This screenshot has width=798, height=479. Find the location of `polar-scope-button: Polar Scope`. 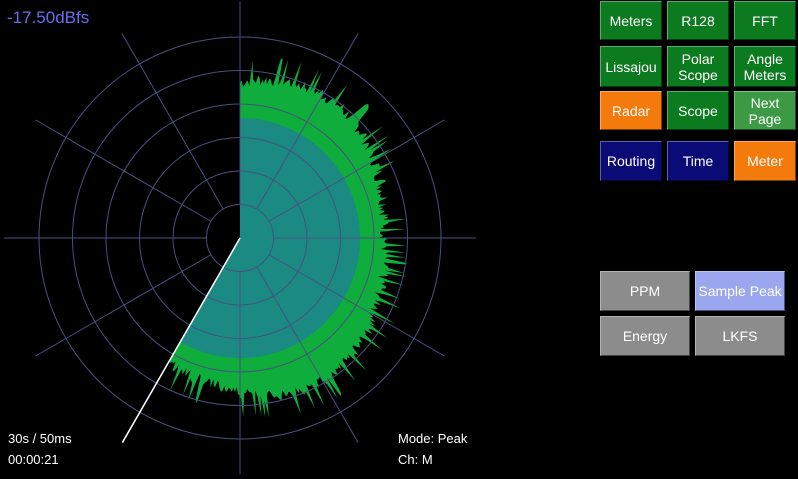

polar-scope-button: Polar Scope is located at coordinates (698, 66).